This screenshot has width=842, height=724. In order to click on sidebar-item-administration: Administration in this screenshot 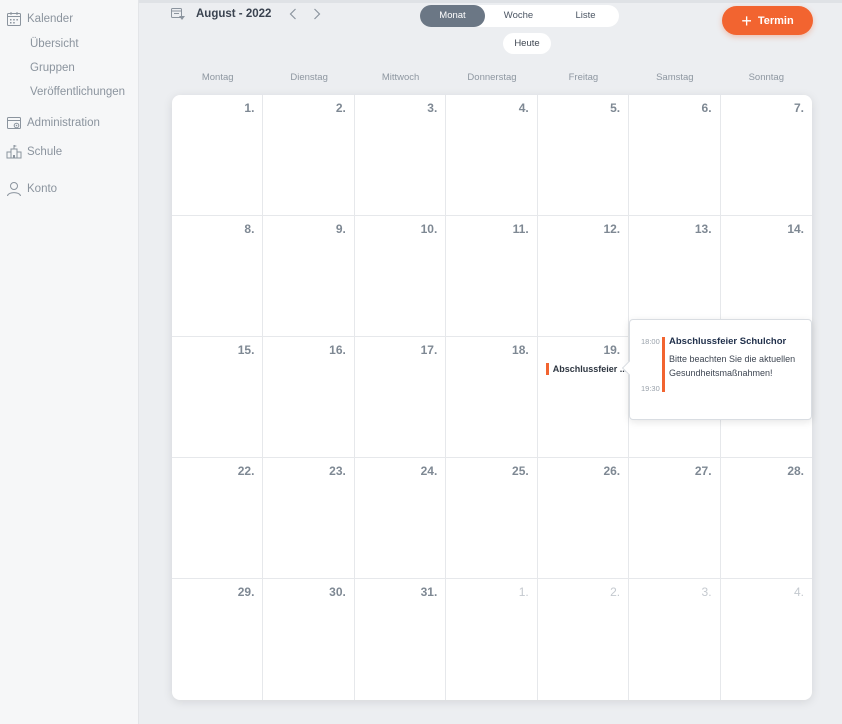, I will do `click(52, 122)`.